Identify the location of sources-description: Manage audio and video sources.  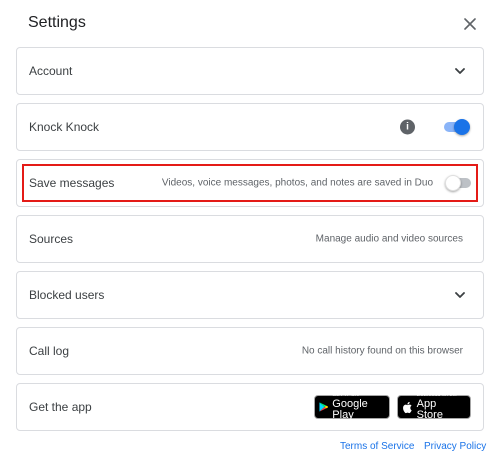
(389, 239).